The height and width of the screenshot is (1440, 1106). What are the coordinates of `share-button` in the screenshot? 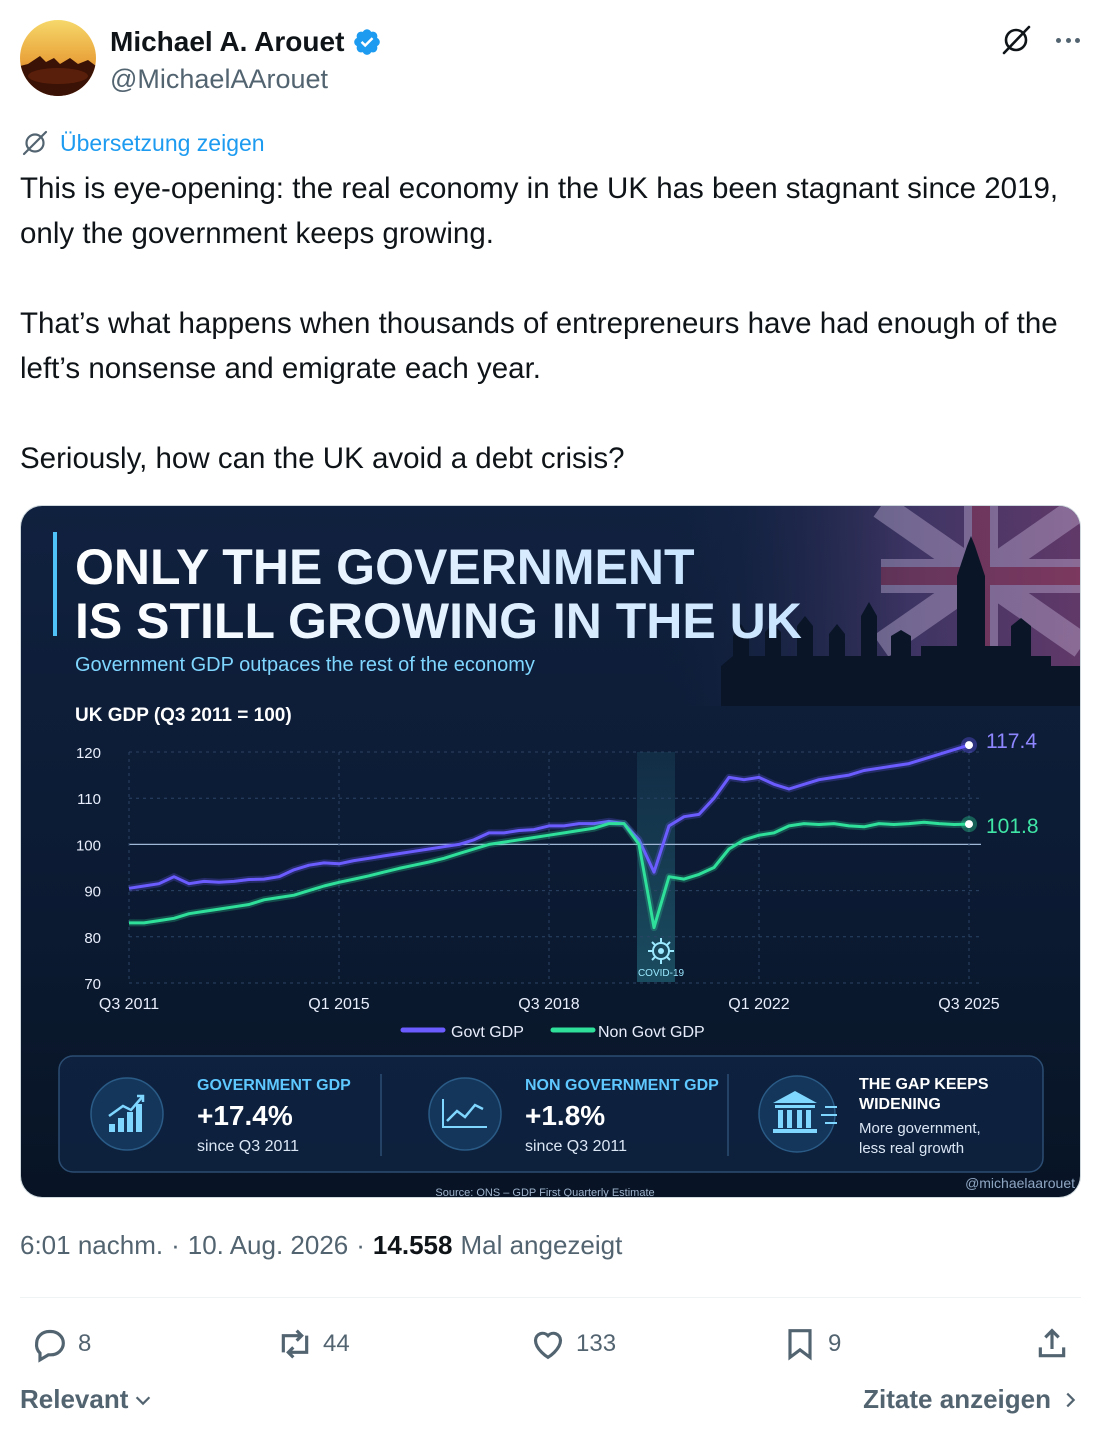 It's located at (1052, 1344).